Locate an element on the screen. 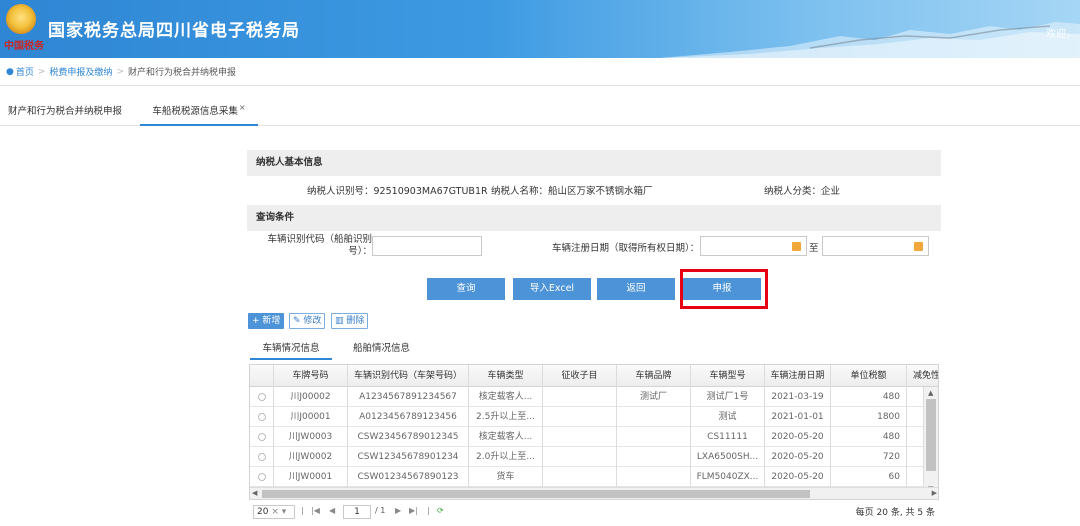 The height and width of the screenshot is (526, 1080). column-header: 征收子目 is located at coordinates (580, 376).